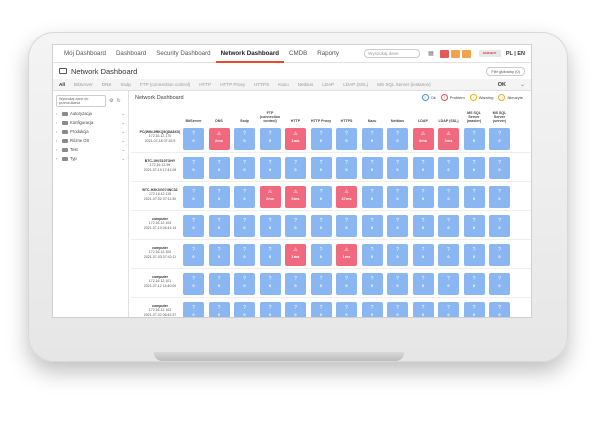 The width and height of the screenshot is (600, 422). I want to click on global-filter-select: Filtr globalny (0), so click(505, 71).